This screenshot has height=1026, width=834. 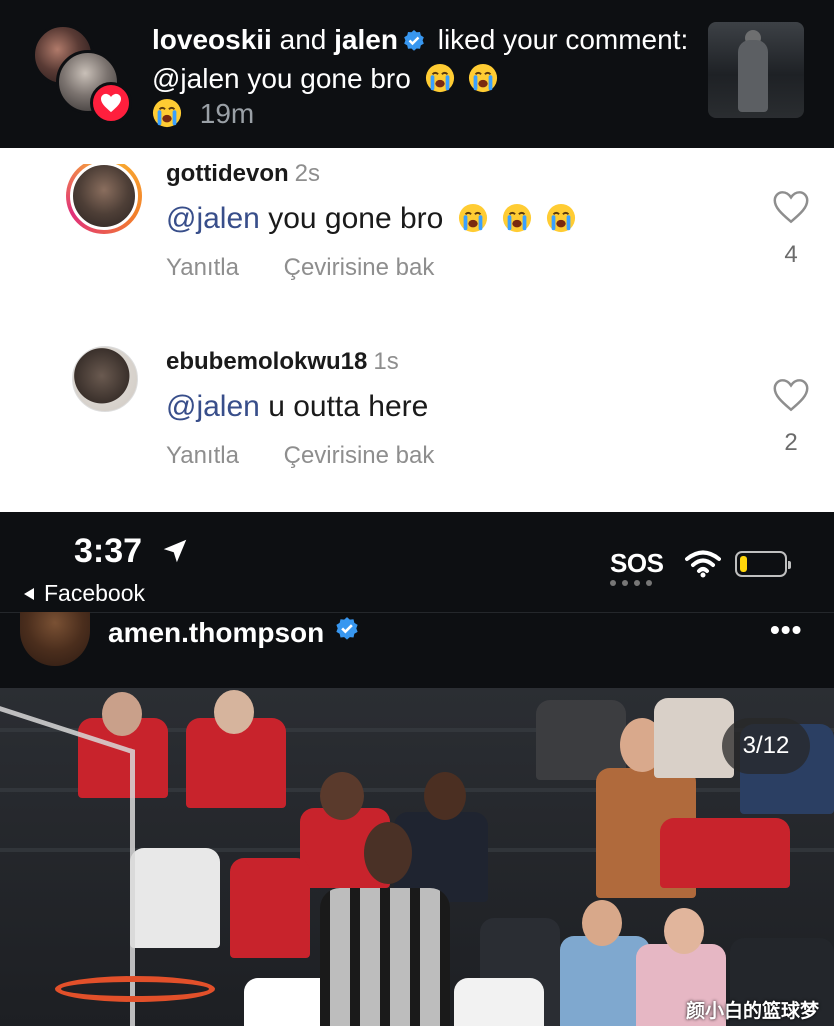 I want to click on carousel-counter: 3/12, so click(x=766, y=746).